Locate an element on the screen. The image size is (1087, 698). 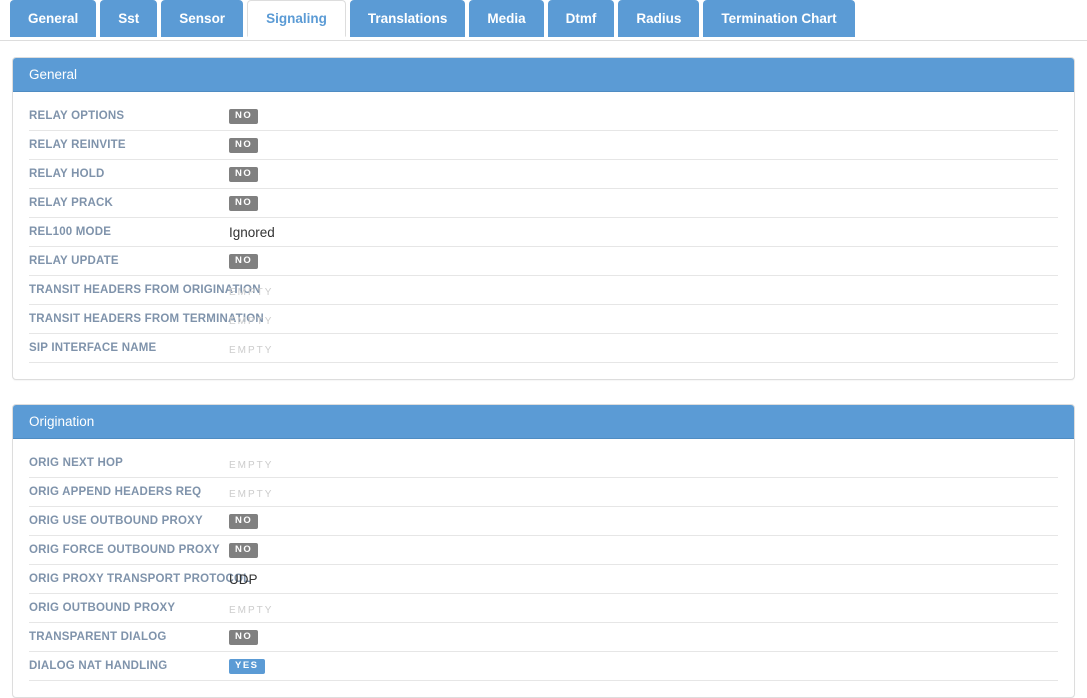
setting-label: ORIG OUTBOUND PROXY is located at coordinates (102, 608).